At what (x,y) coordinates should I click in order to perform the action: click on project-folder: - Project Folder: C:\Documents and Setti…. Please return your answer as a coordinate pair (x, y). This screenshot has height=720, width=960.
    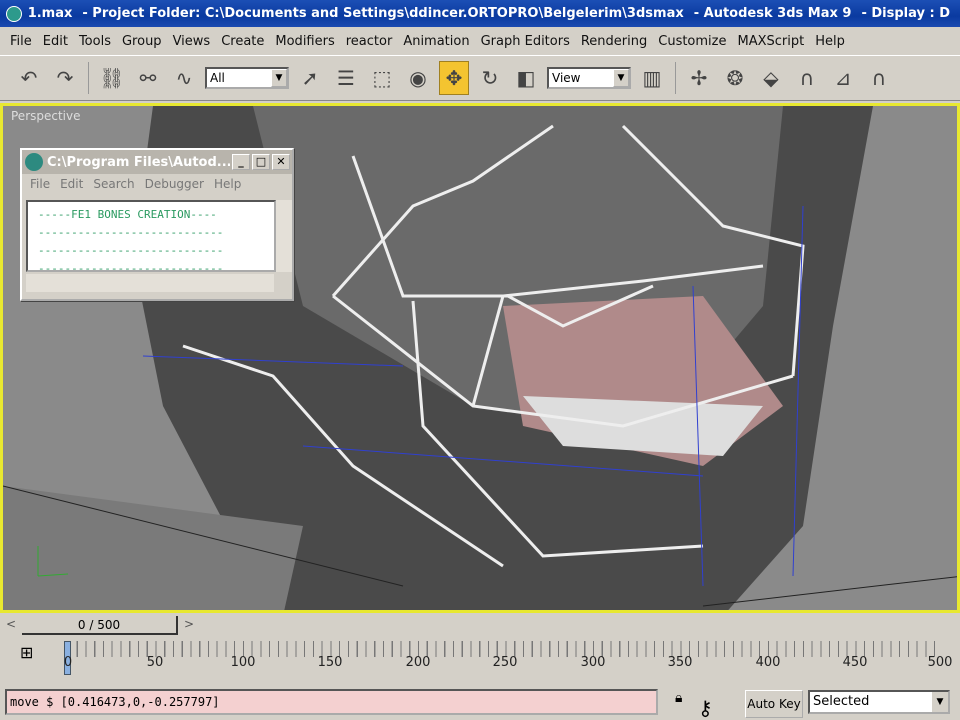
    Looking at the image, I should click on (383, 13).